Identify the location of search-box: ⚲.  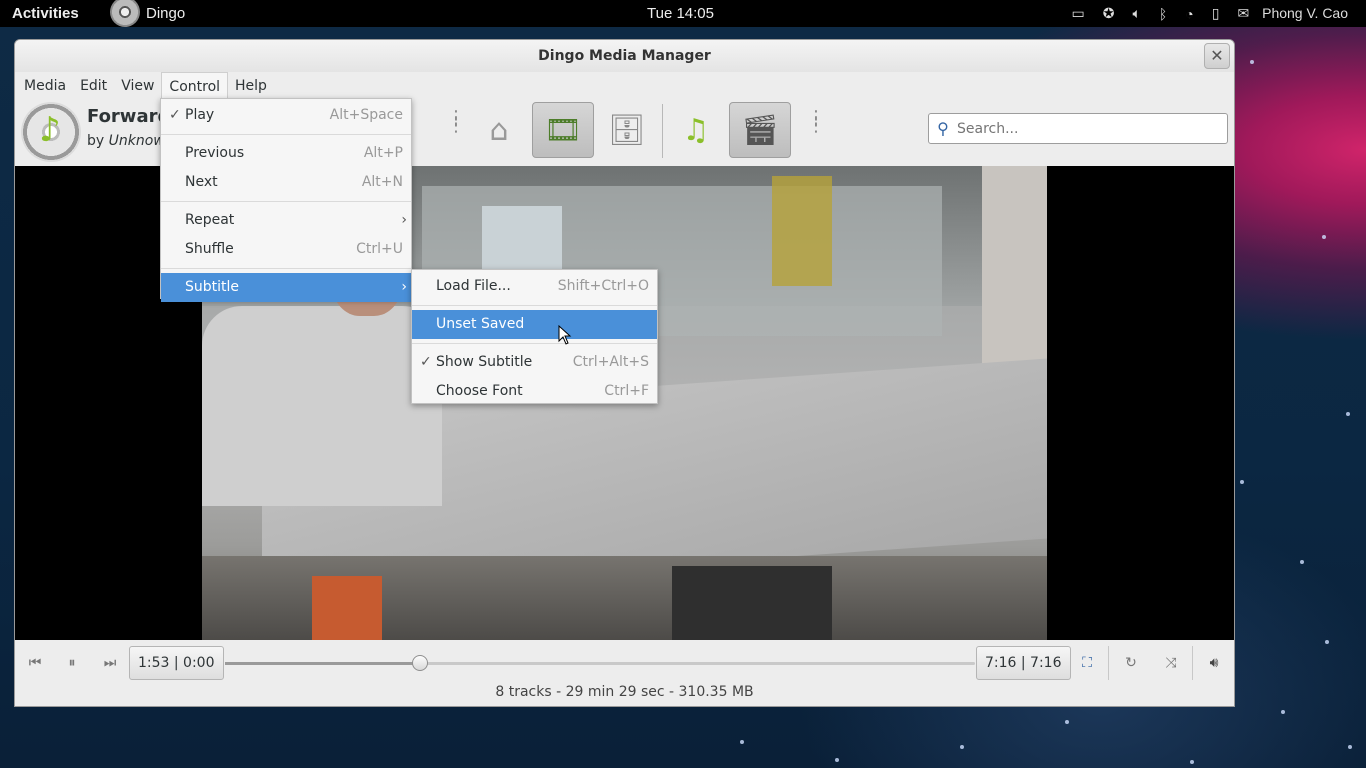
(1078, 128).